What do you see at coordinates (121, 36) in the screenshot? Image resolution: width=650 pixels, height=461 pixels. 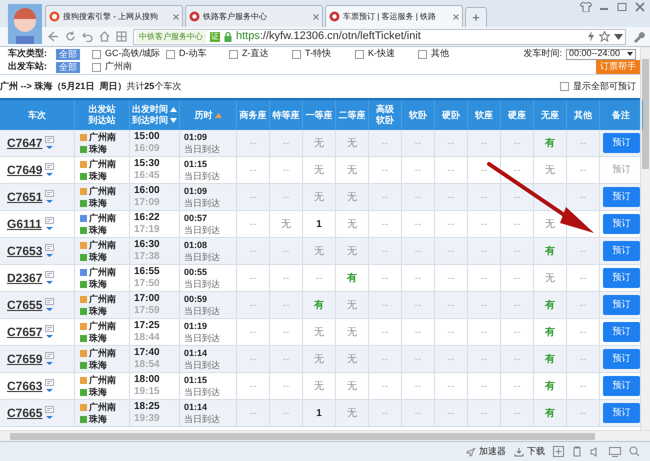 I see `grid-icon` at bounding box center [121, 36].